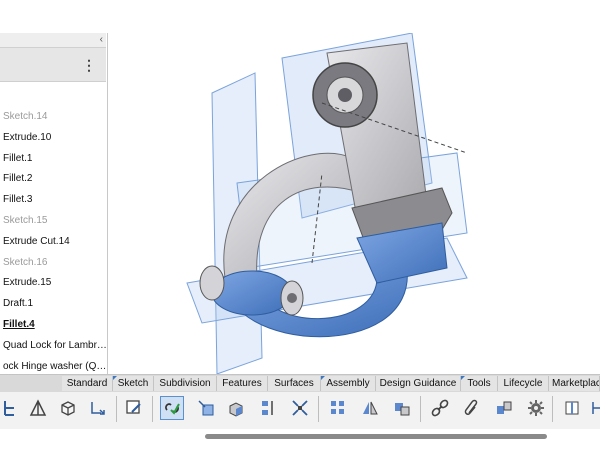 The image size is (600, 449). I want to click on tab-label: Marketplace, so click(575, 383).